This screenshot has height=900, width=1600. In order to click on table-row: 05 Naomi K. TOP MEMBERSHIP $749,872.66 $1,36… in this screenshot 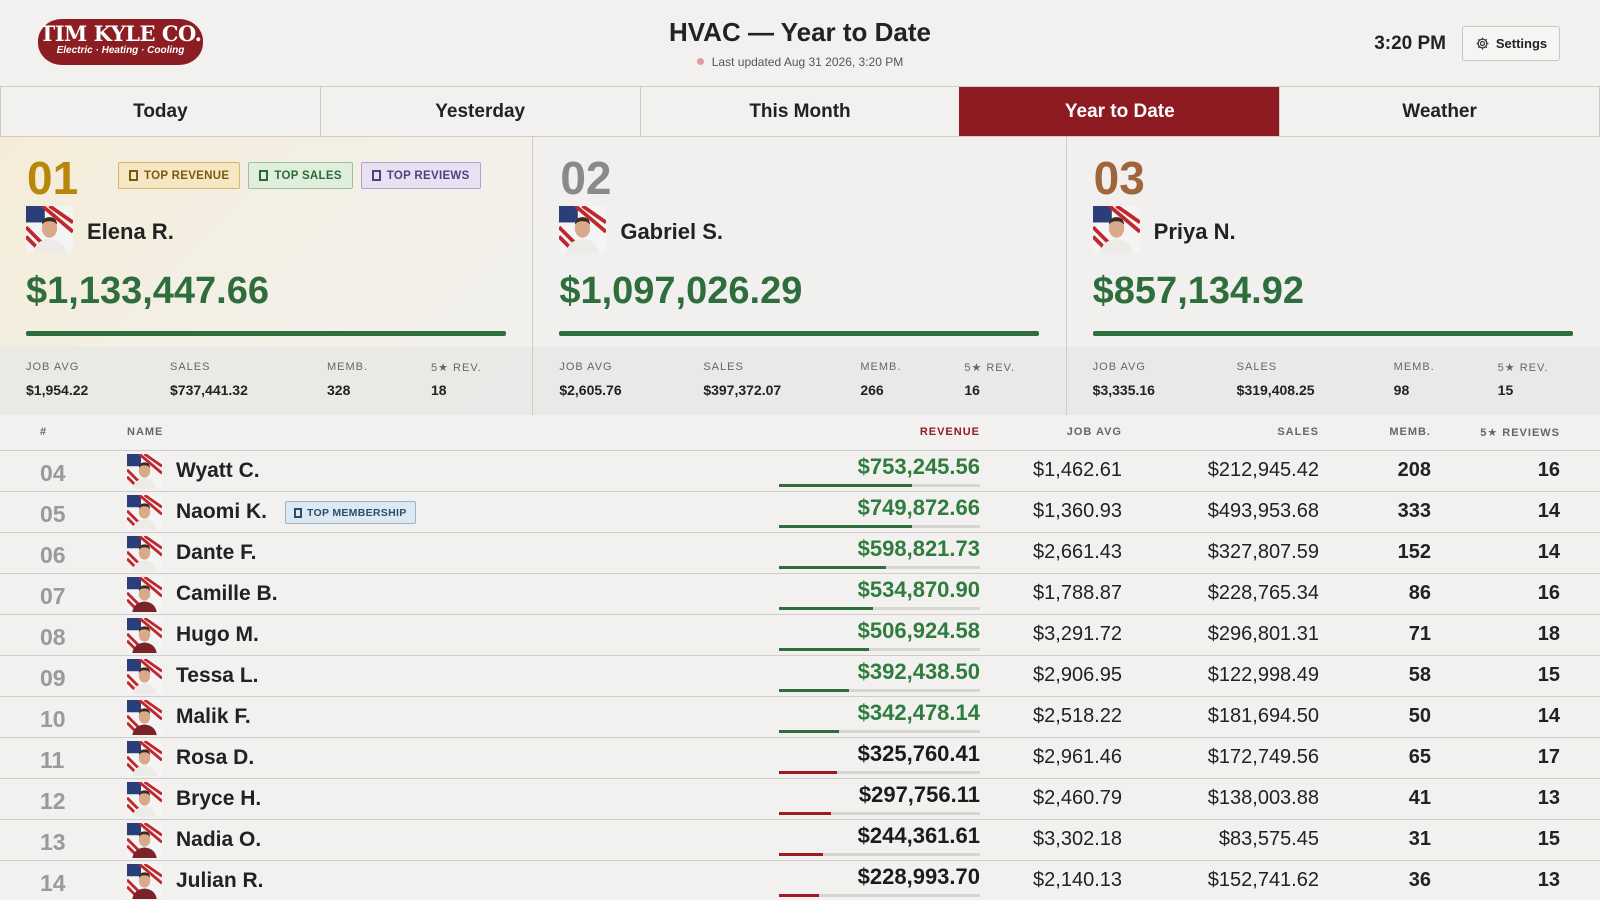, I will do `click(800, 512)`.